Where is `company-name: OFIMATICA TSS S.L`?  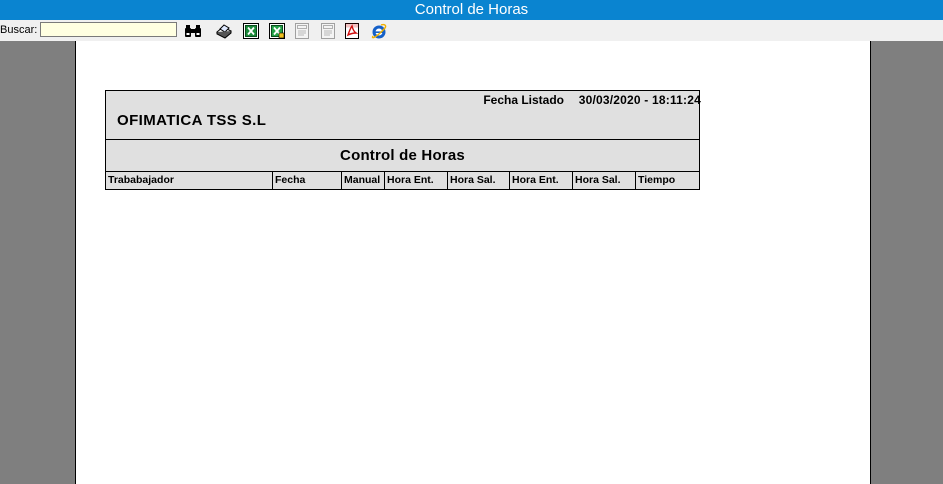
company-name: OFIMATICA TSS S.L is located at coordinates (192, 120).